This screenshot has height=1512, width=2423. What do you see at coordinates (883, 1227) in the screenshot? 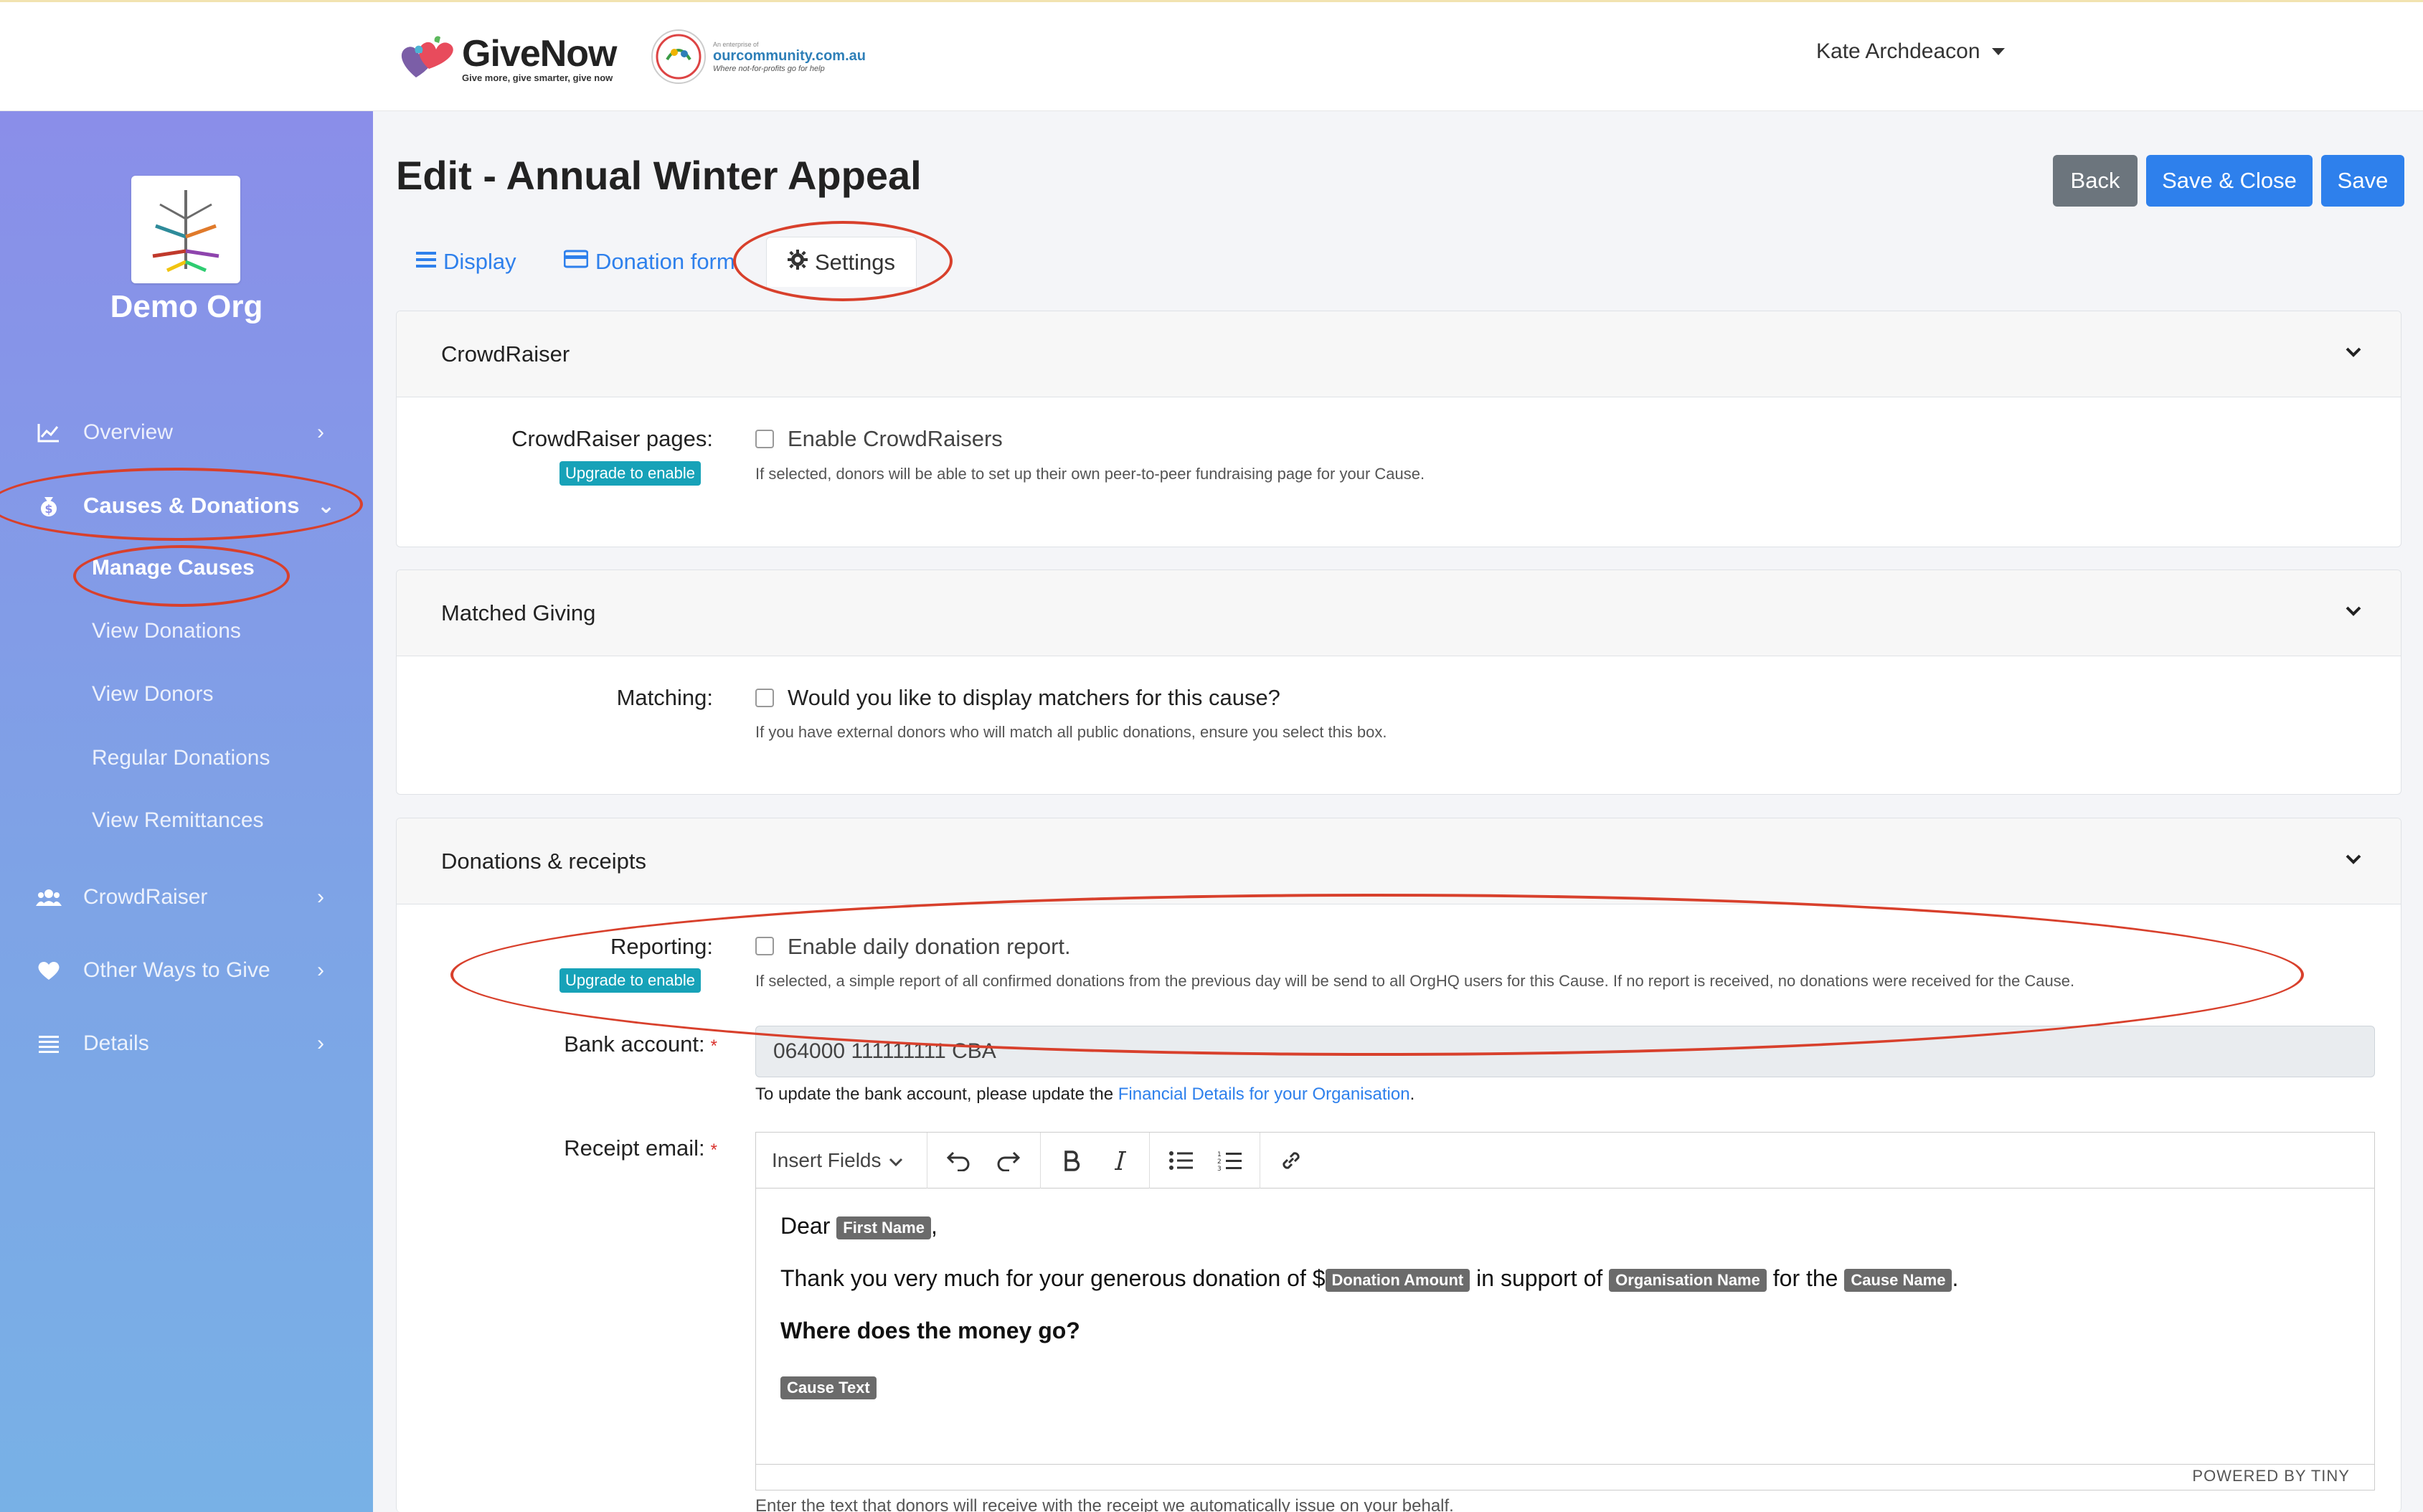
I see `merge-tag-first-name: First Name` at bounding box center [883, 1227].